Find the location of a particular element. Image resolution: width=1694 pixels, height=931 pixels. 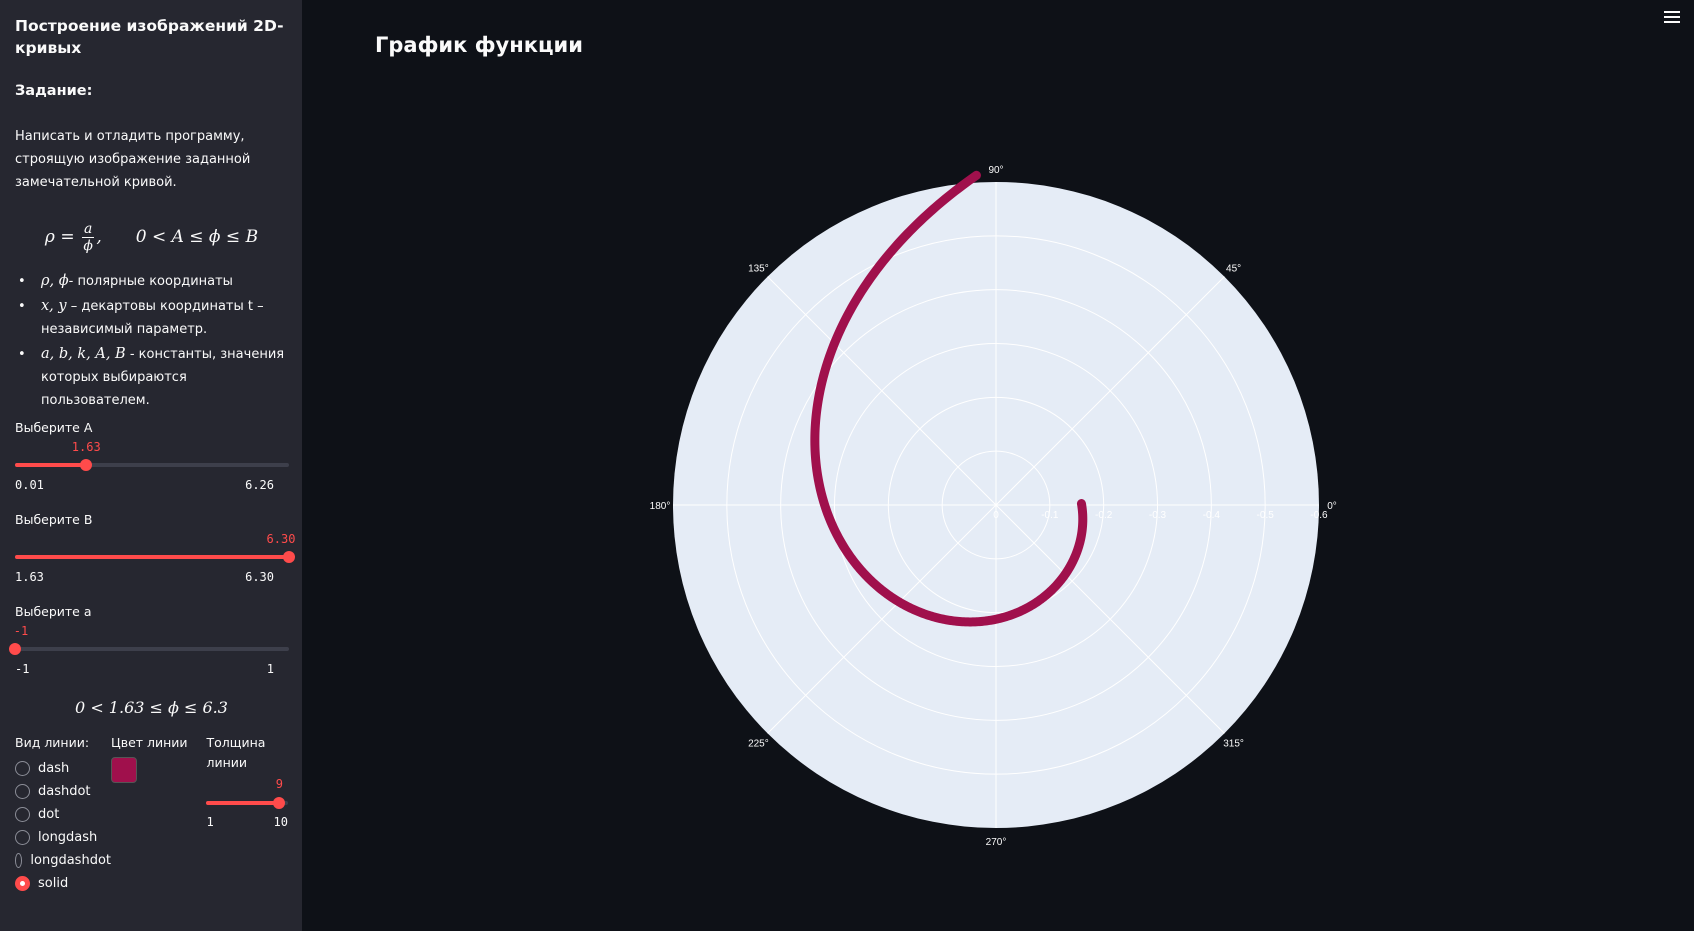

list-item-math: a, b, k, A, B is located at coordinates (83, 354).